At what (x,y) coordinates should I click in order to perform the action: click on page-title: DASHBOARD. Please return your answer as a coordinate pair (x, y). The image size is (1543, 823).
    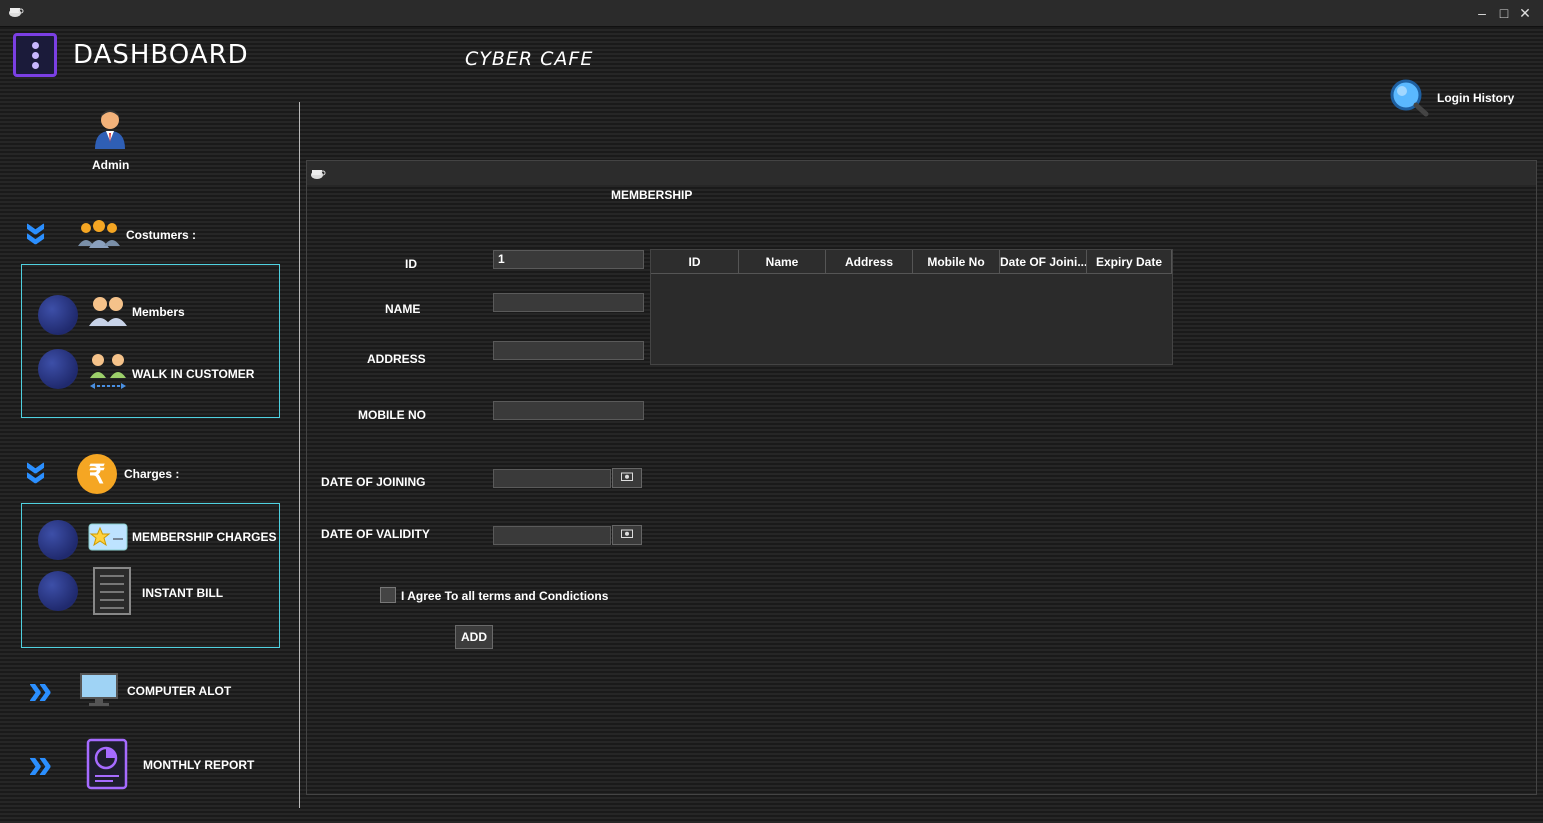
    Looking at the image, I should click on (161, 55).